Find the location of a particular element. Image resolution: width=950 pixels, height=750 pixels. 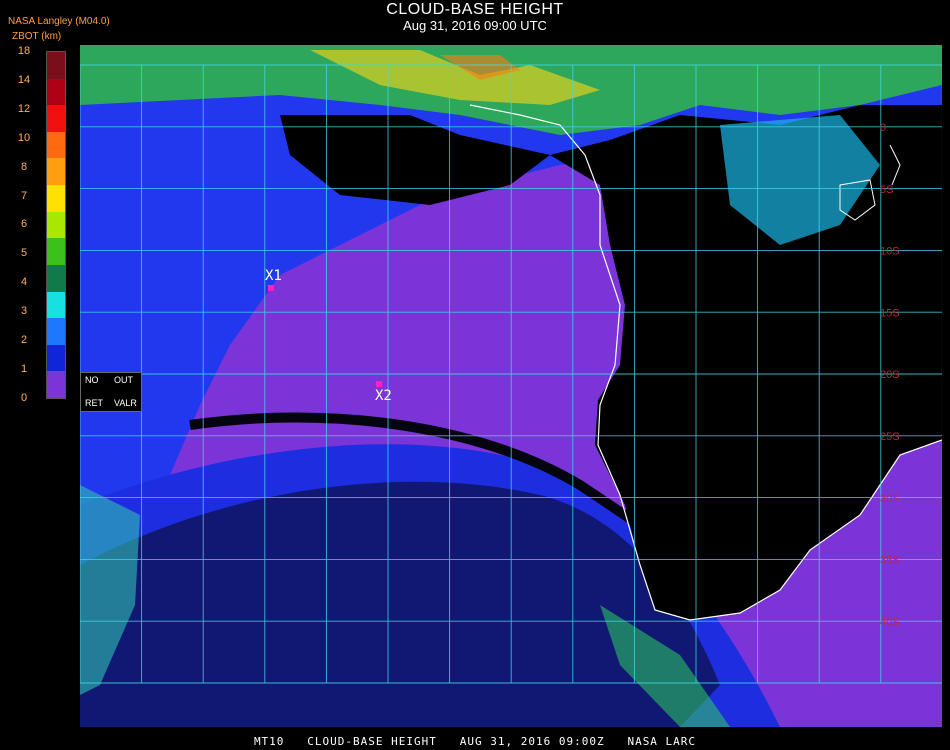

latitude-label: 20S is located at coordinates (890, 375).